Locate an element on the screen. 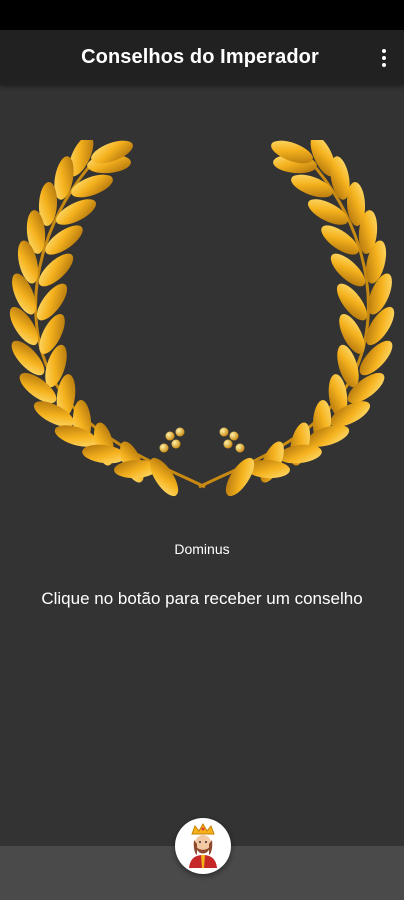 This screenshot has width=404, height=900. advice-button is located at coordinates (203, 846).